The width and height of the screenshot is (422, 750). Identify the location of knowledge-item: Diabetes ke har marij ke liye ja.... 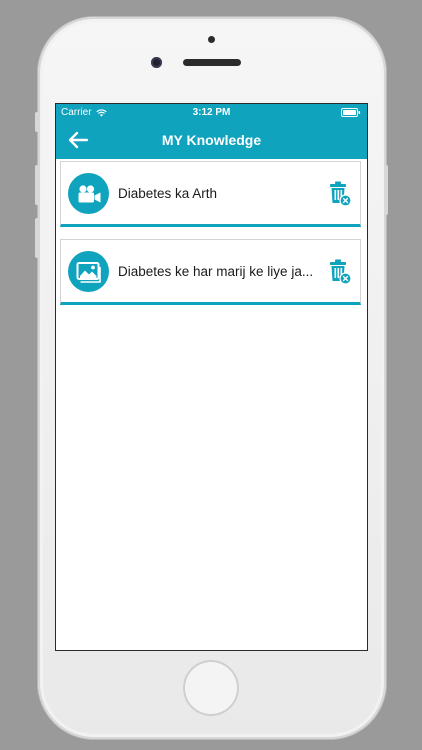
(210, 272).